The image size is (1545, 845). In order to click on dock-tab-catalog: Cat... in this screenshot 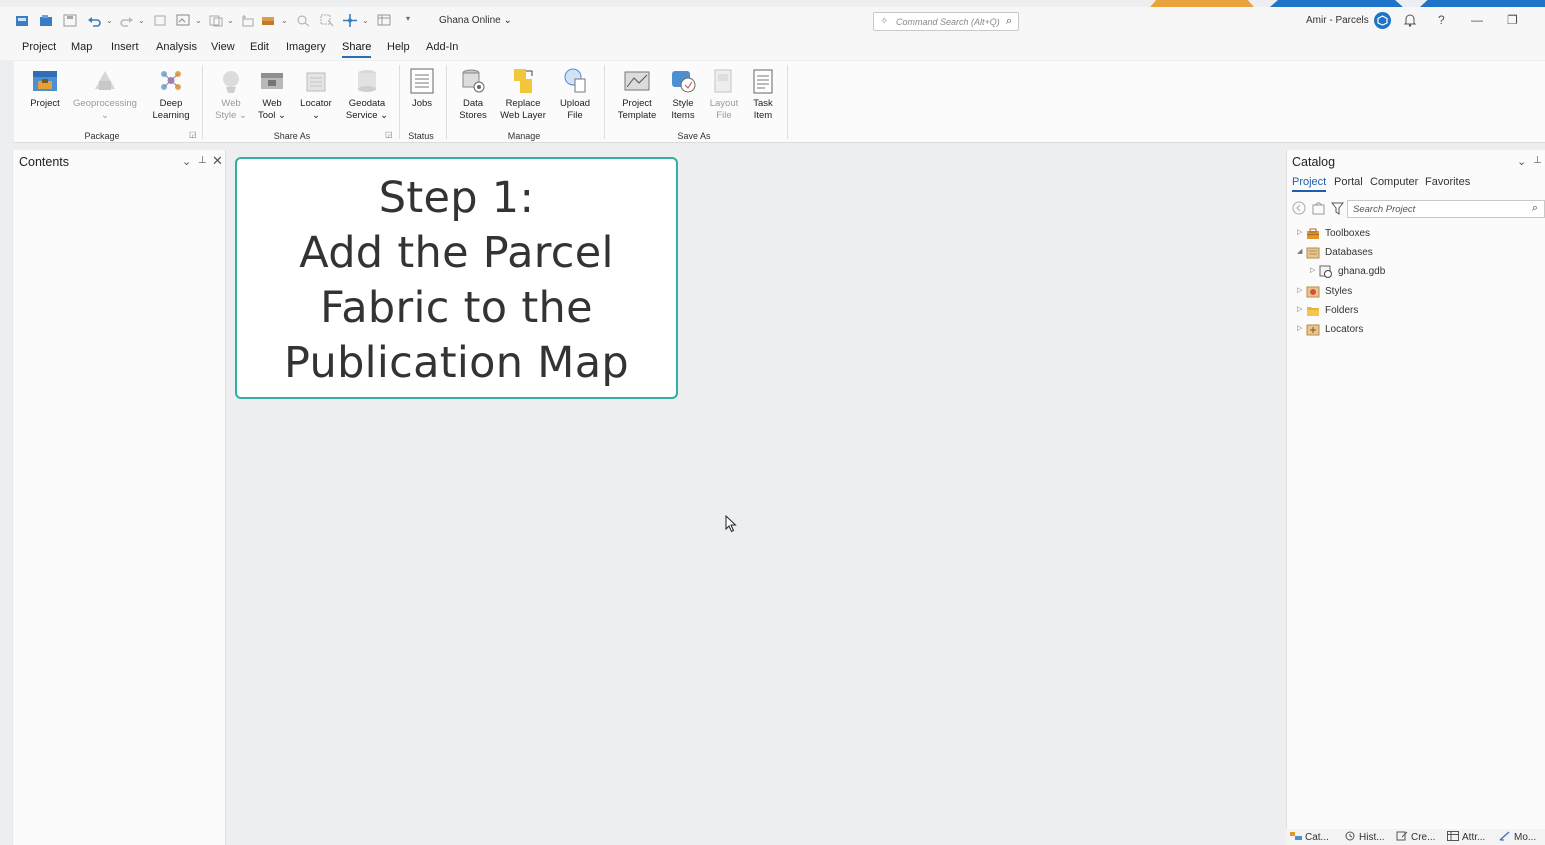, I will do `click(1309, 837)`.